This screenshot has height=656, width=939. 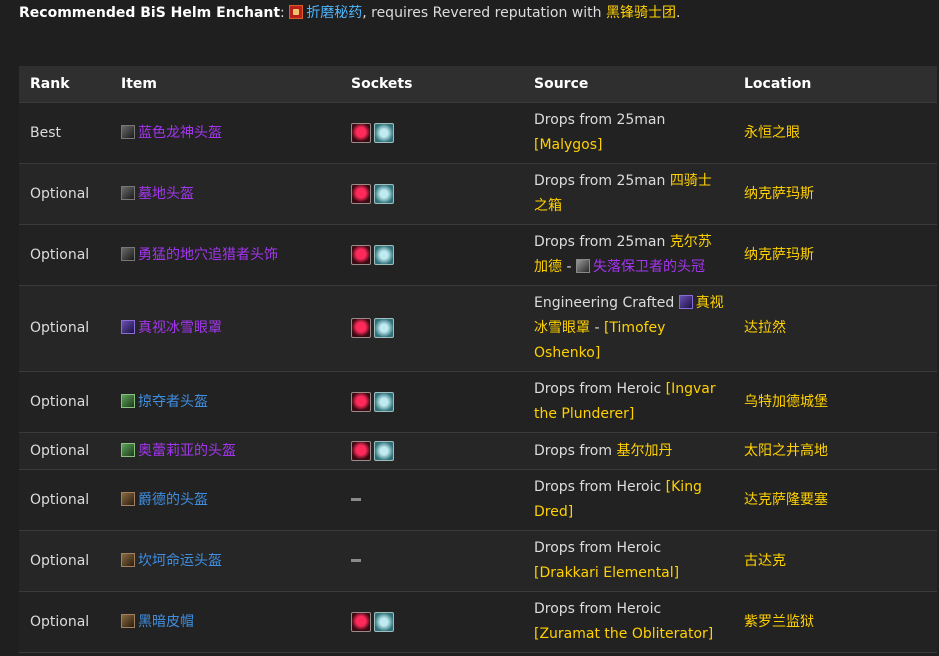 I want to click on recommendation-colon: :, so click(x=282, y=13).